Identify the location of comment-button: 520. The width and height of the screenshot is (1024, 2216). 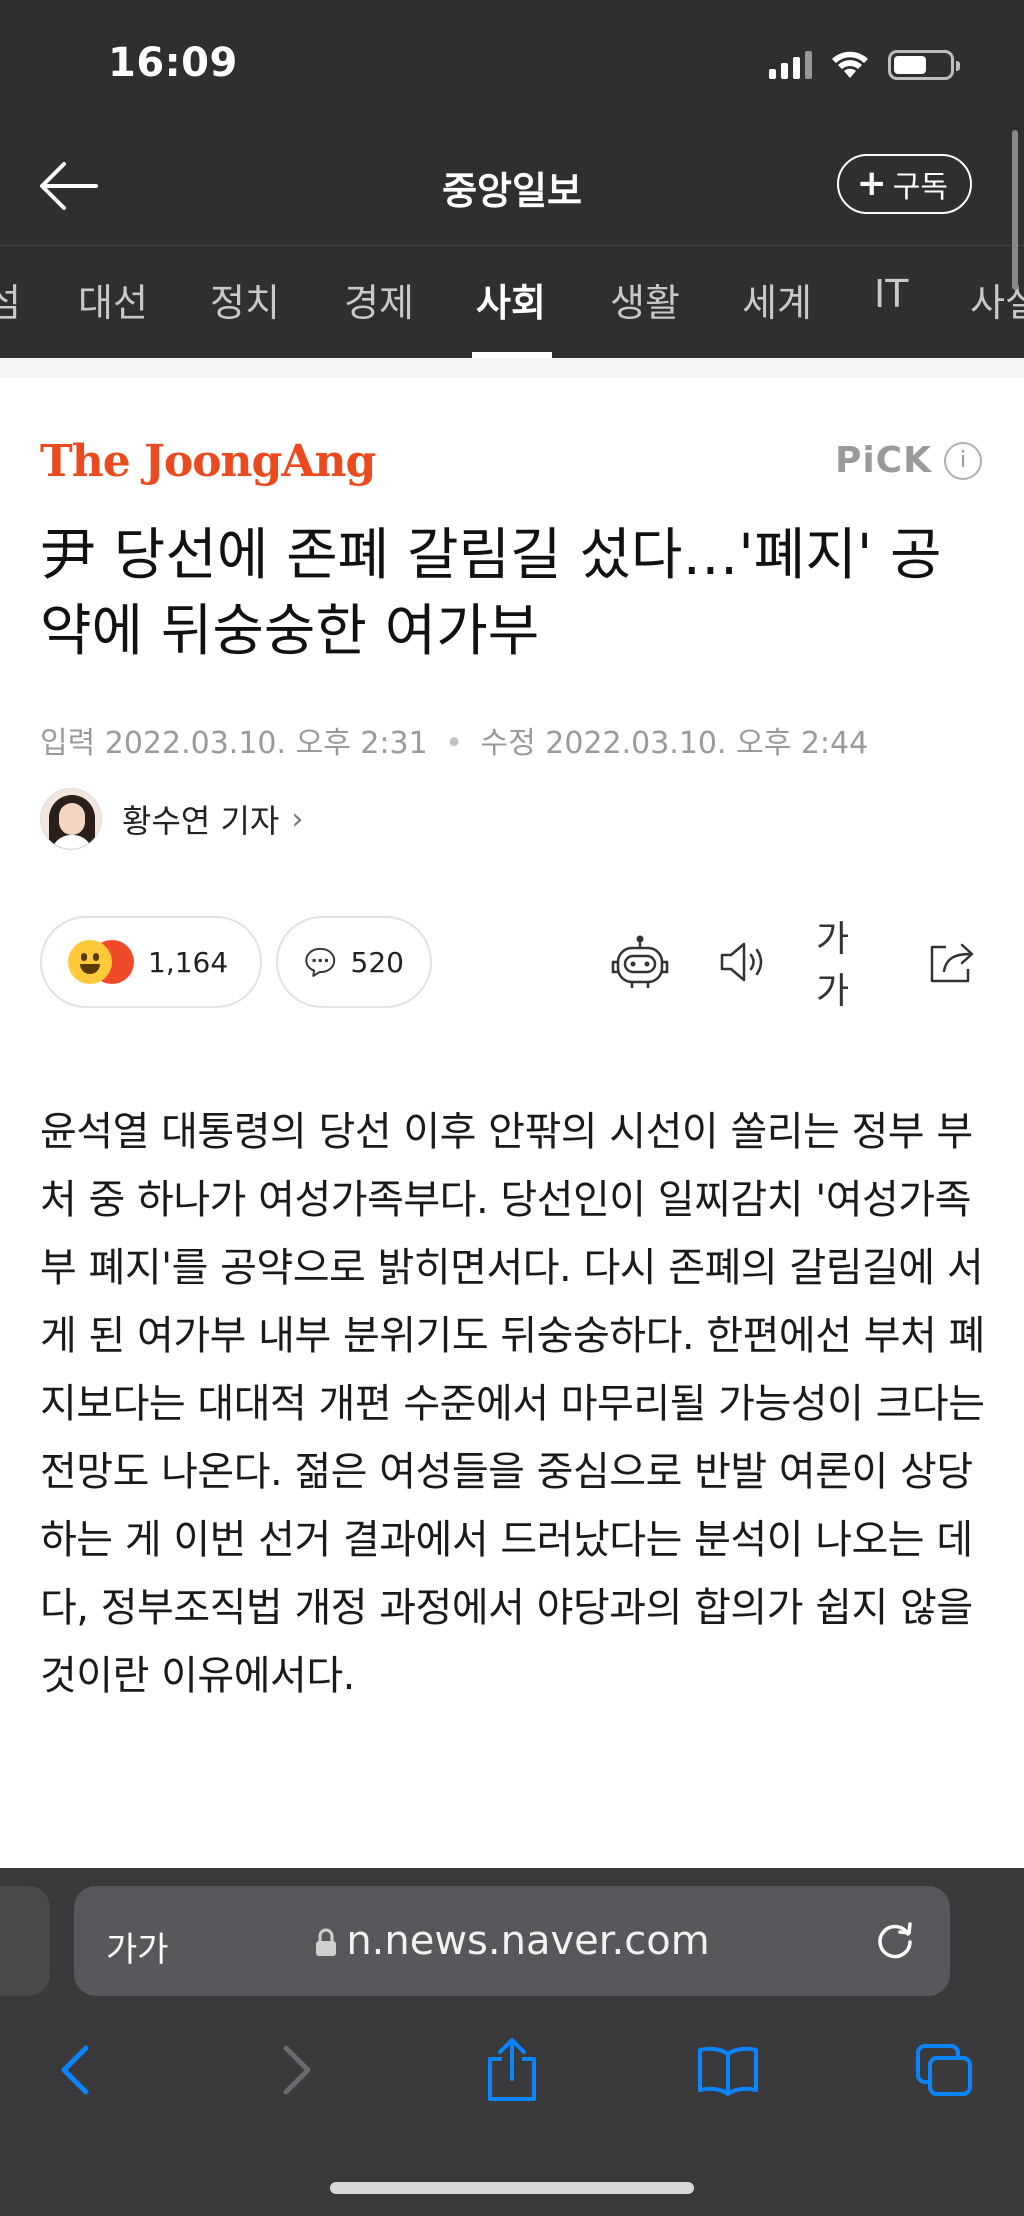
(354, 962).